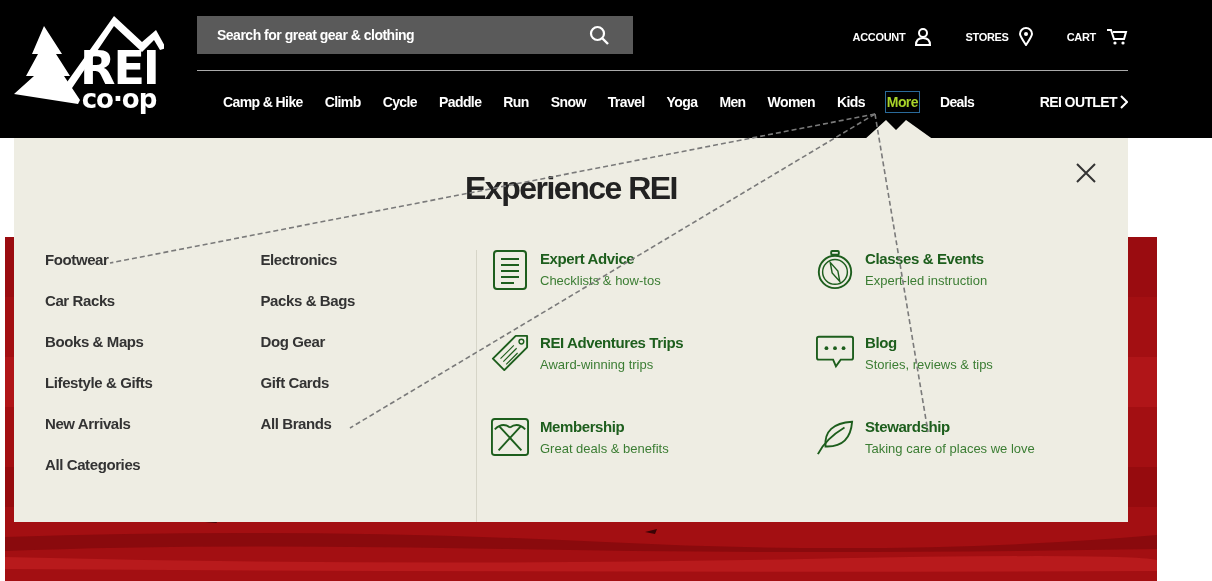 The image size is (1212, 581). I want to click on category-link: All Brands, so click(368, 434).